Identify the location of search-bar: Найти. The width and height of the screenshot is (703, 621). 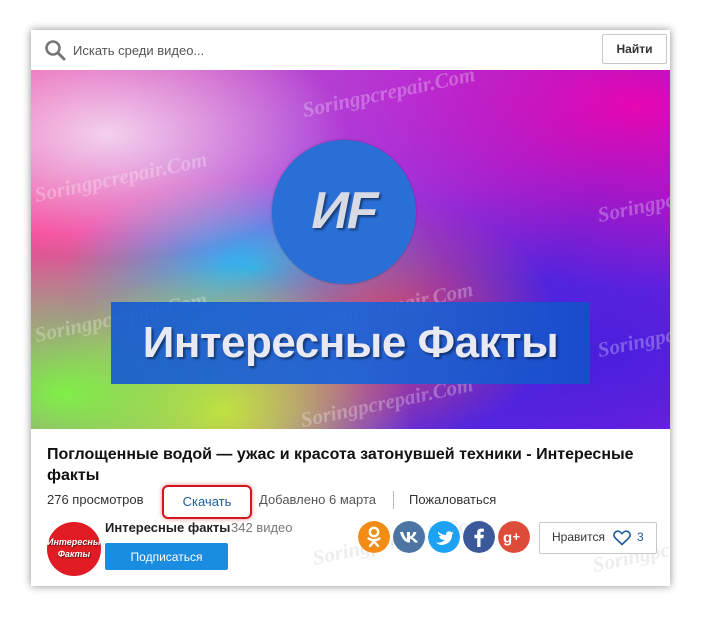
(350, 50).